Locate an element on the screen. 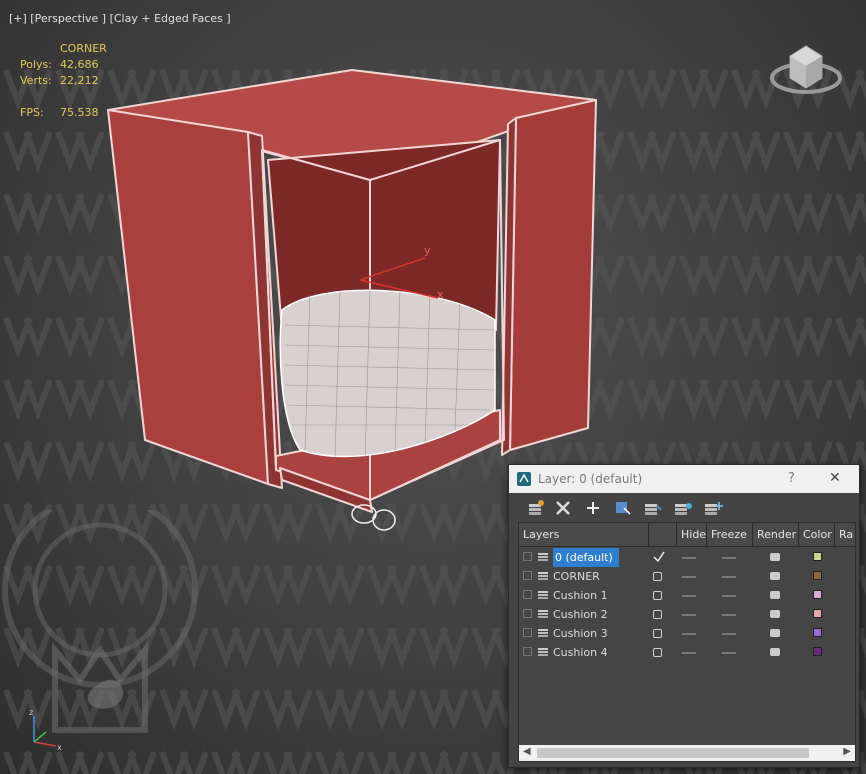 The image size is (866, 774). layer-row: Cushion 2 is located at coordinates (687, 614).